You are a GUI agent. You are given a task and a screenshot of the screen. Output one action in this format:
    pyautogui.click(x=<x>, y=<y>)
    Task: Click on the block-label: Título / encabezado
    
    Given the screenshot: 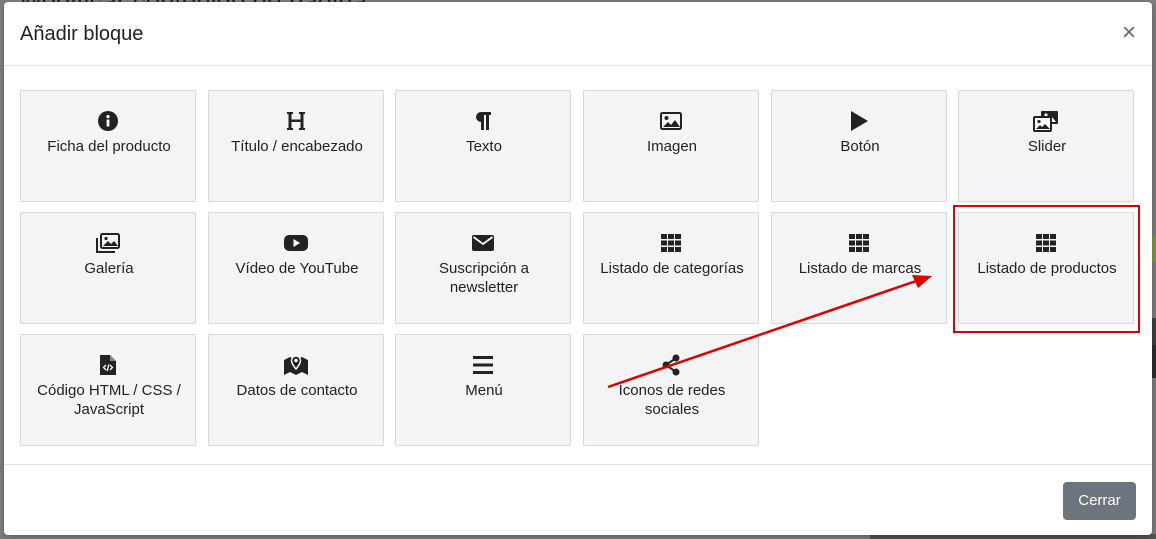 What is the action you would take?
    pyautogui.click(x=297, y=146)
    